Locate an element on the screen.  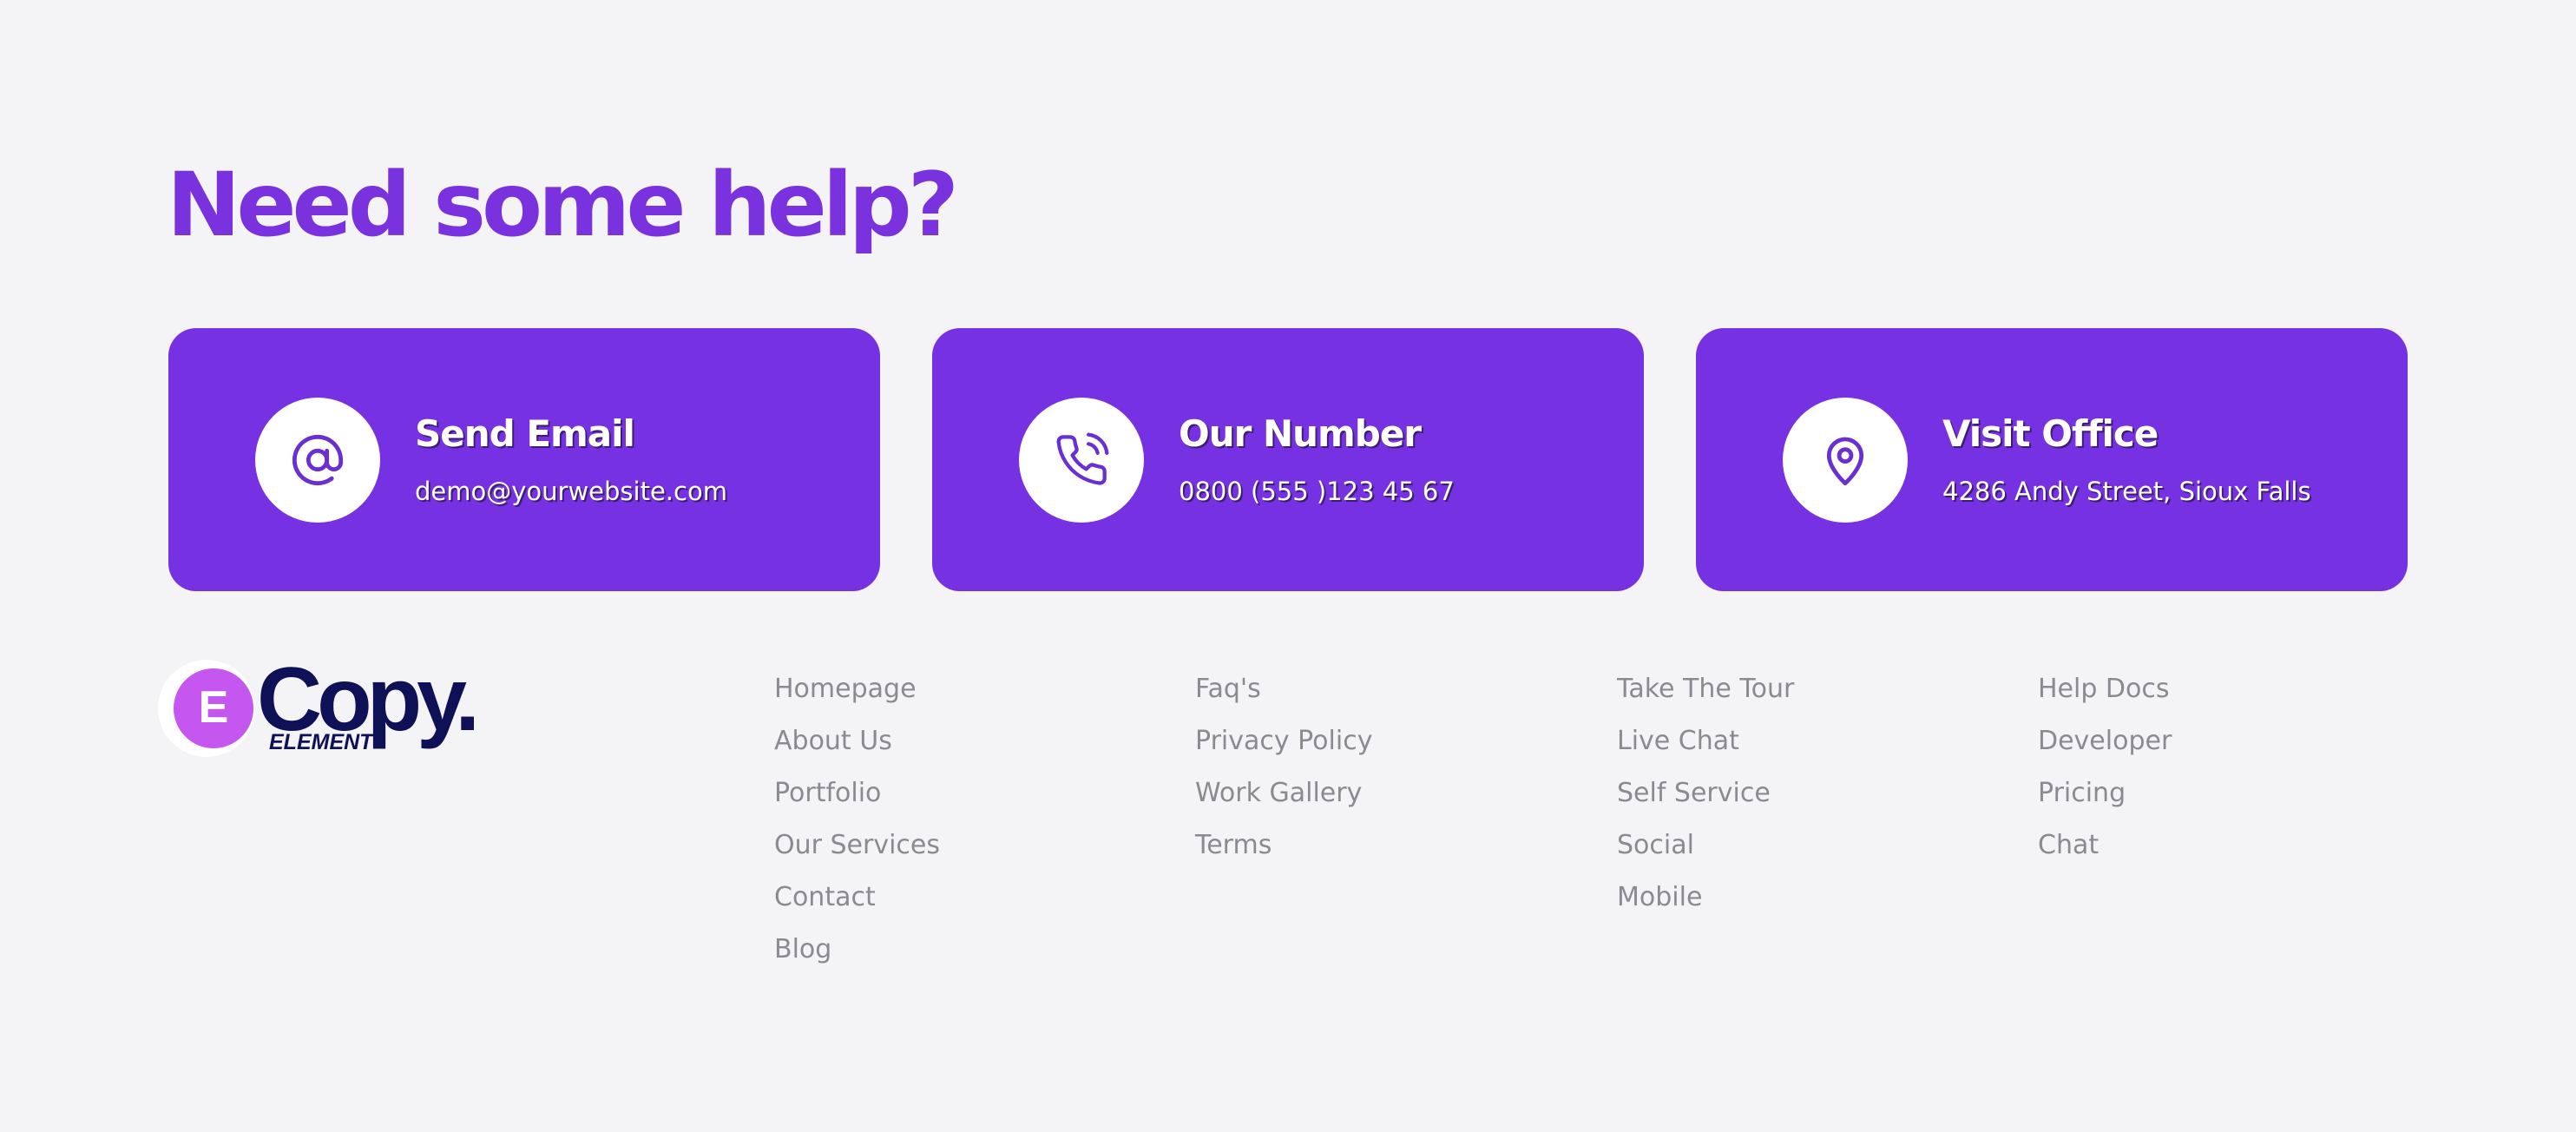
card-title: Visit Office is located at coordinates (2050, 433).